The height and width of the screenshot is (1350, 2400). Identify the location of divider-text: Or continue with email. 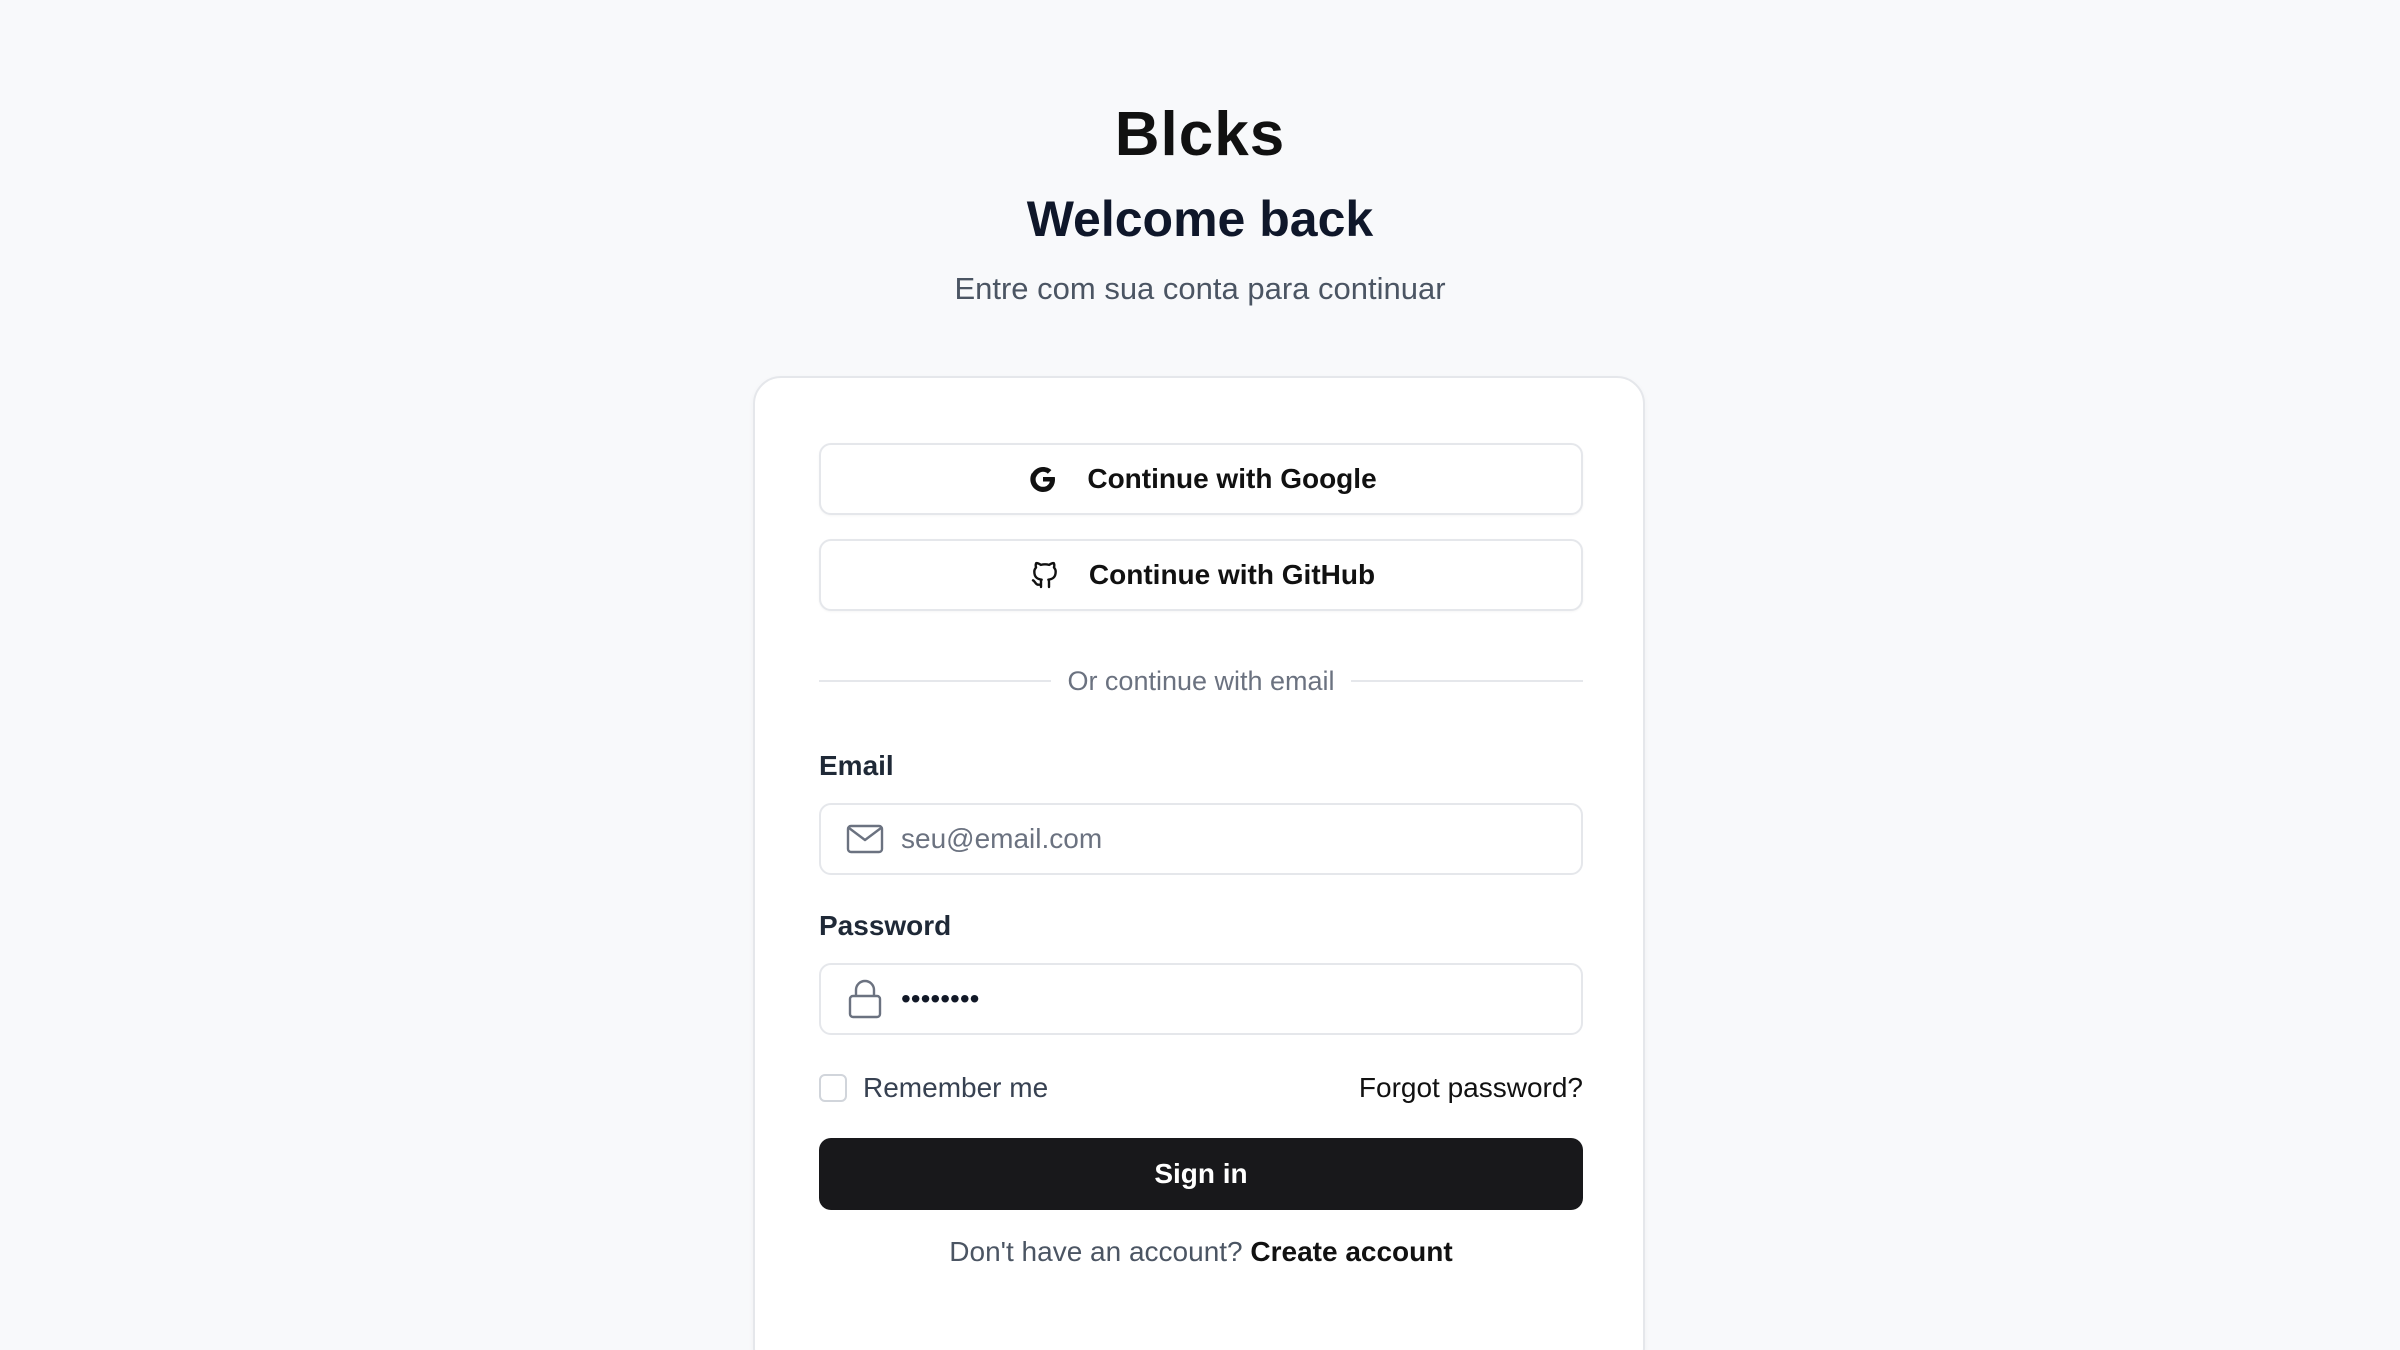
(1201, 680).